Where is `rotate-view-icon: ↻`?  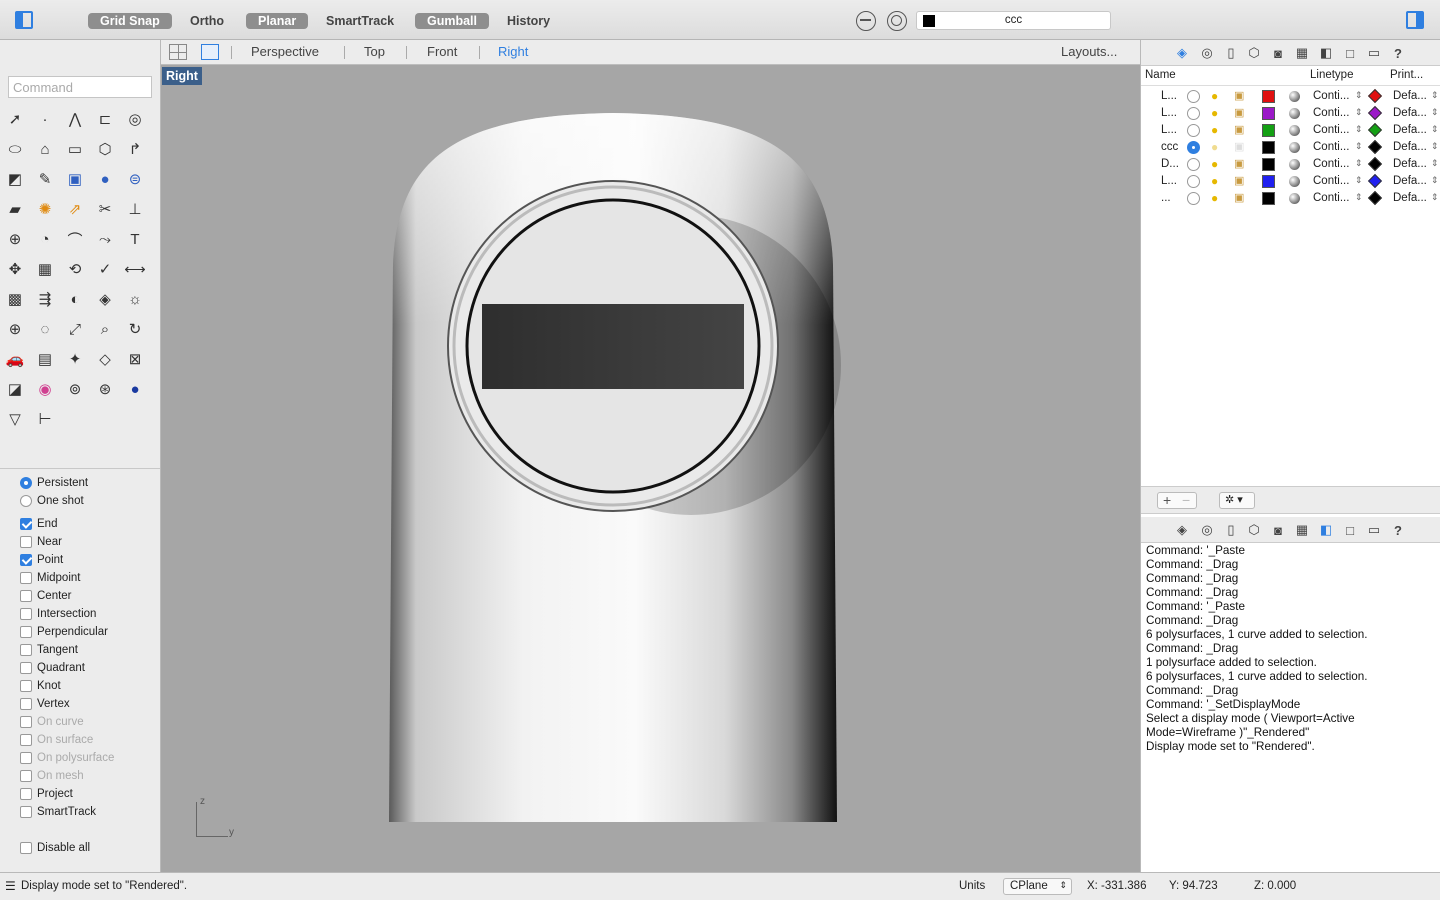 rotate-view-icon: ↻ is located at coordinates (135, 329).